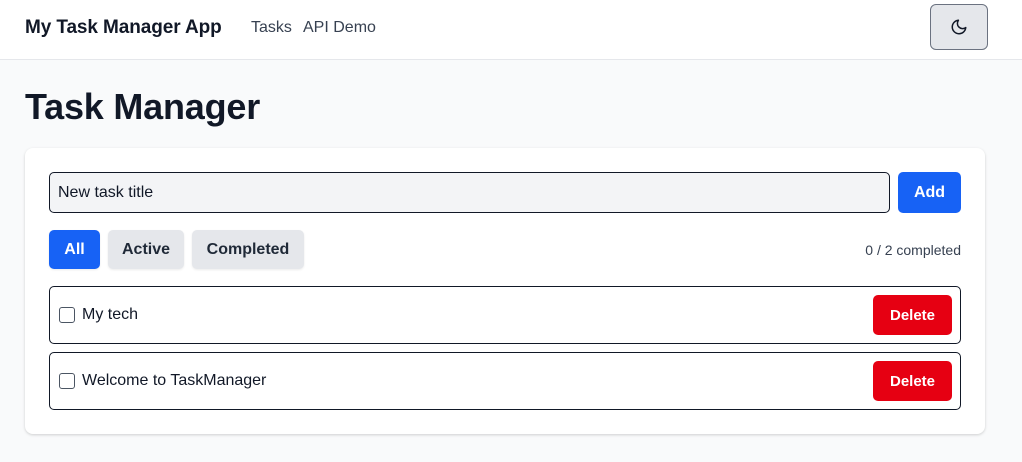  I want to click on nav-link-tasks: Tasks, so click(271, 28).